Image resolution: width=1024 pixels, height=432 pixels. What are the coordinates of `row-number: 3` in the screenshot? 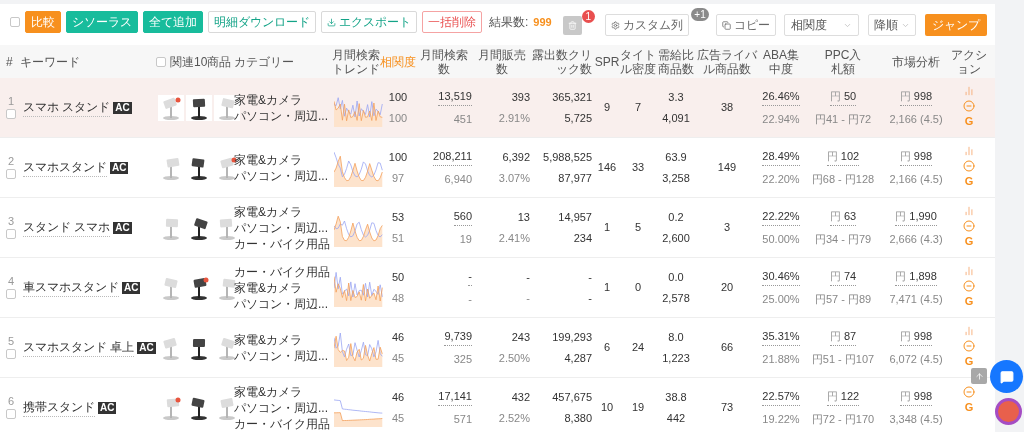 It's located at (11, 221).